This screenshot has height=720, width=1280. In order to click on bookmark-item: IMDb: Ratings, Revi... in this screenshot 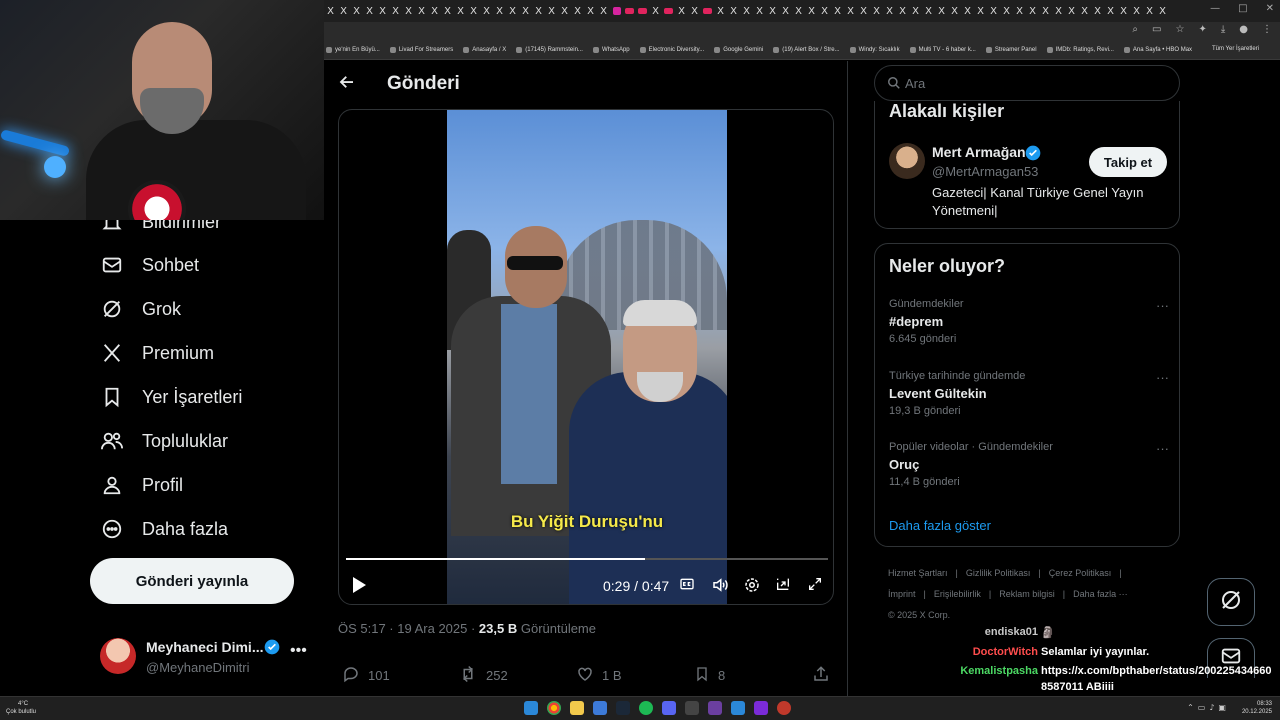, I will do `click(1080, 49)`.